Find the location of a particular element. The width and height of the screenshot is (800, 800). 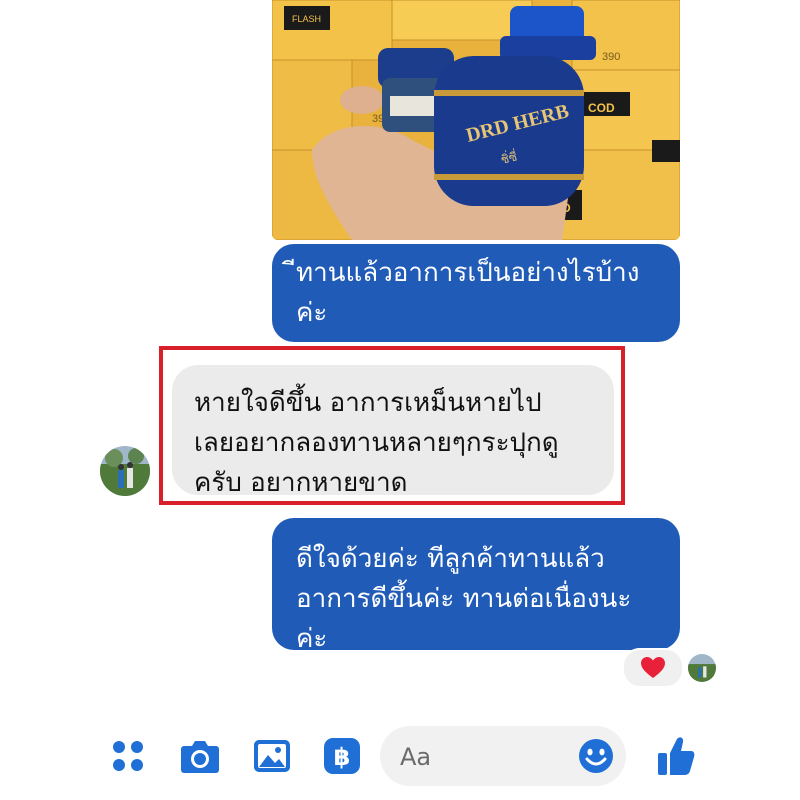

box-price-2: 390 is located at coordinates (611, 57).